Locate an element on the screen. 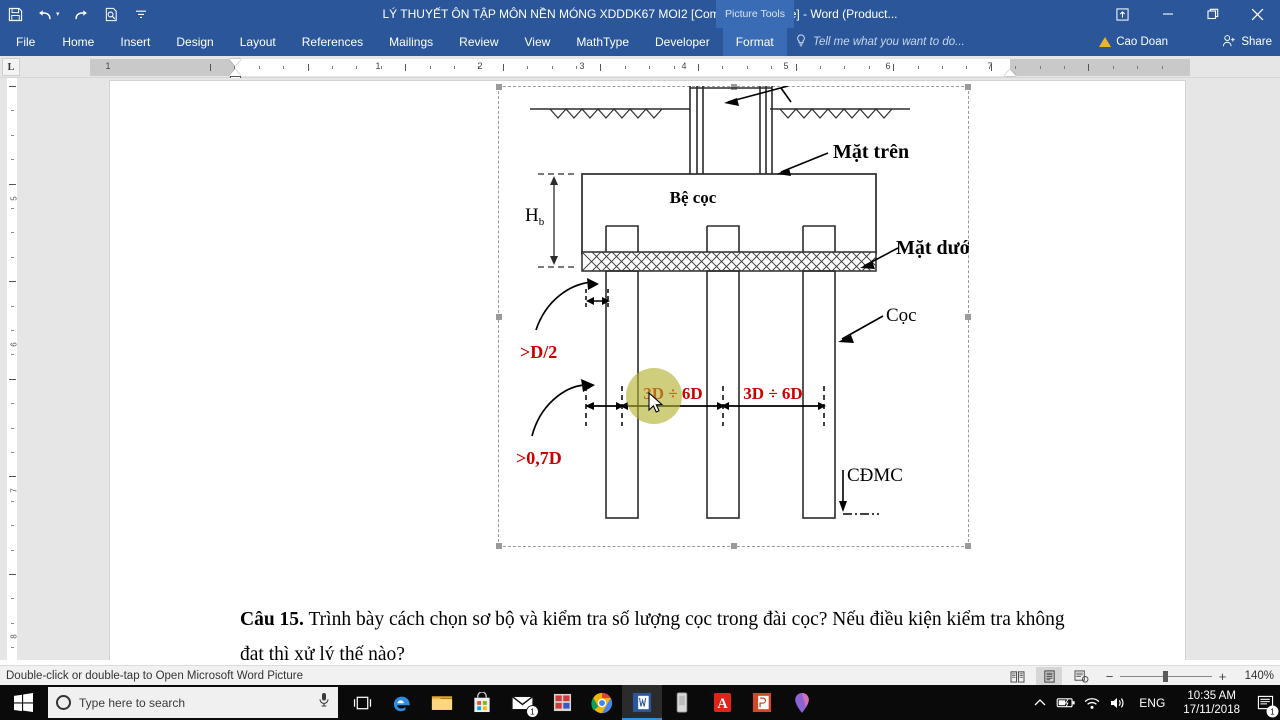 The height and width of the screenshot is (720, 1280). label-spacing-right: 3D ÷ 6D is located at coordinates (772, 393).